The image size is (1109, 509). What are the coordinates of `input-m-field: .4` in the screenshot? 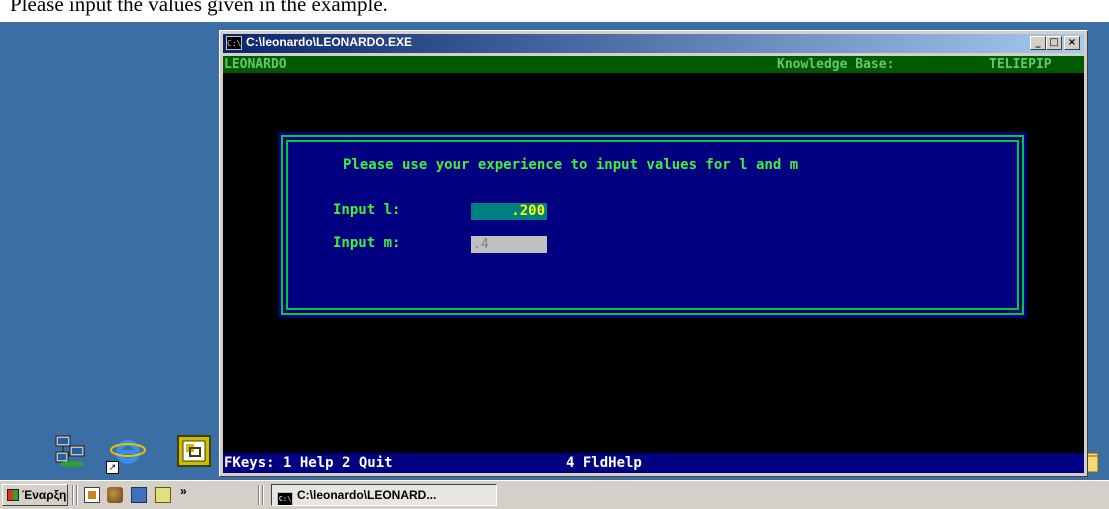 It's located at (509, 244).